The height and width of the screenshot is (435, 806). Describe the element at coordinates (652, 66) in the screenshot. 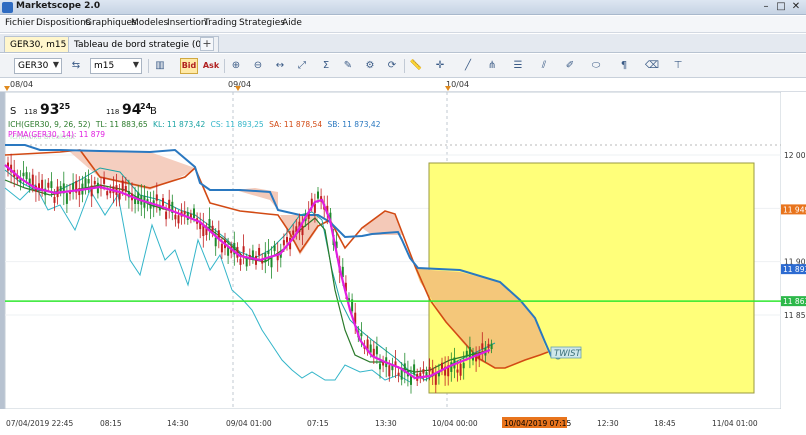

I see `eraser-icon: ⌫` at that location.